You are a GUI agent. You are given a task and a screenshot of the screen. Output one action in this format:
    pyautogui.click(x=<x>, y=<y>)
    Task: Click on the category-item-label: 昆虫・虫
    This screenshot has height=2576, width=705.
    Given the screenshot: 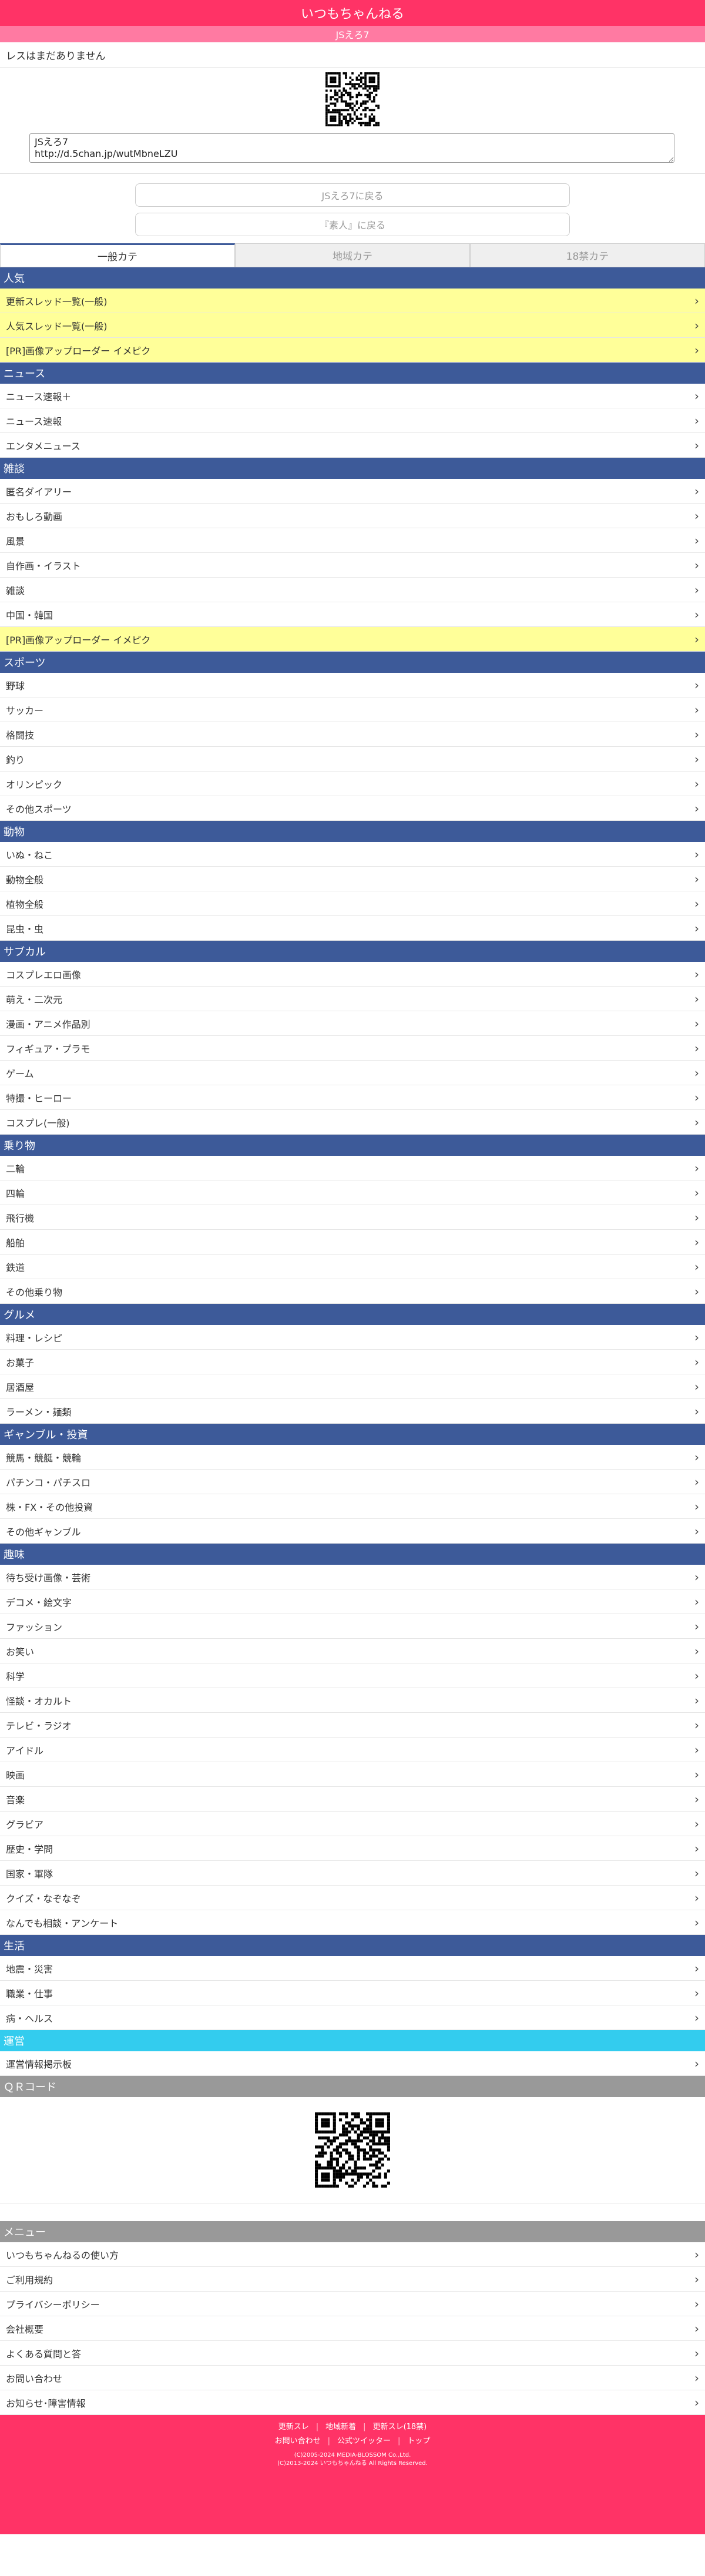 What is the action you would take?
    pyautogui.click(x=25, y=929)
    